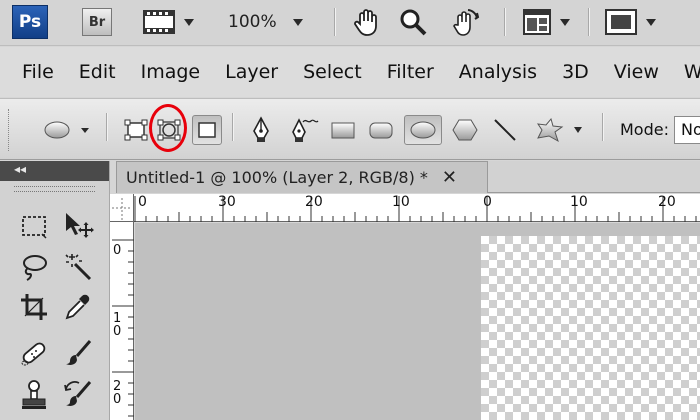  I want to click on options-bar-grip, so click(9, 130).